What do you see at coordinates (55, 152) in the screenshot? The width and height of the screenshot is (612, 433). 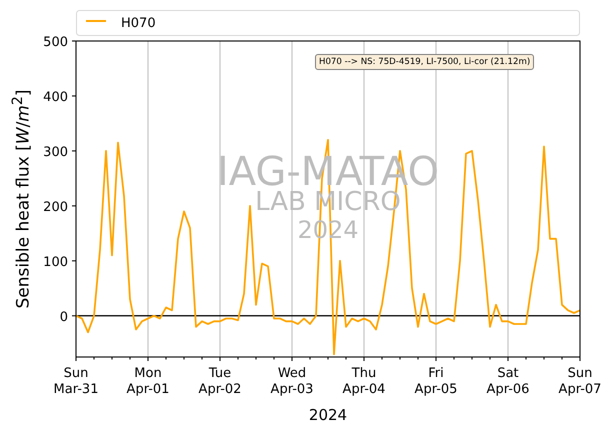 I see `tick-label: 300` at bounding box center [55, 152].